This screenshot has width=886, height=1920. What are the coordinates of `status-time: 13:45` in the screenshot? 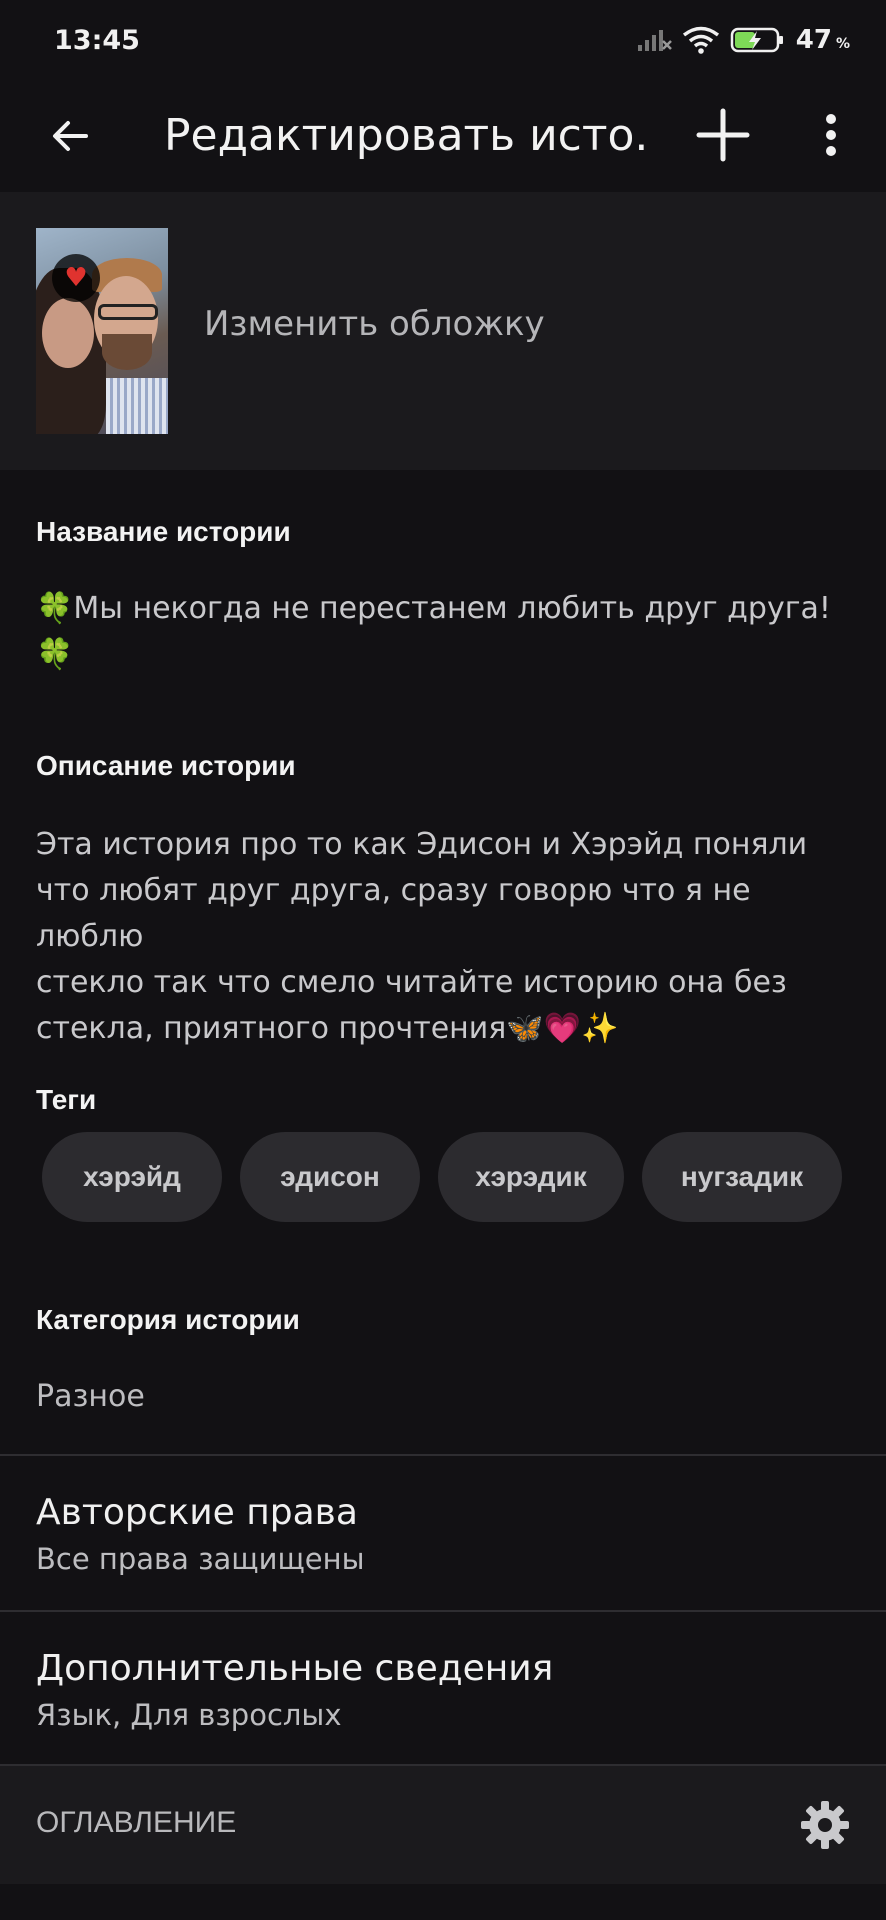 It's located at (97, 40).